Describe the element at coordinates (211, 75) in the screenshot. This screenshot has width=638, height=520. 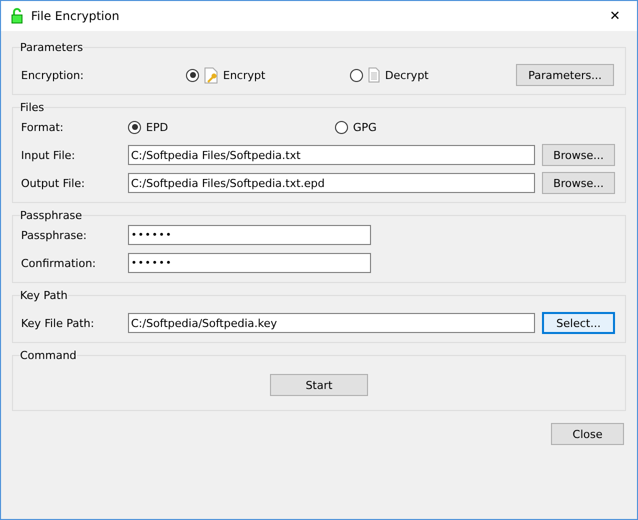
I see `document-key-icon` at that location.